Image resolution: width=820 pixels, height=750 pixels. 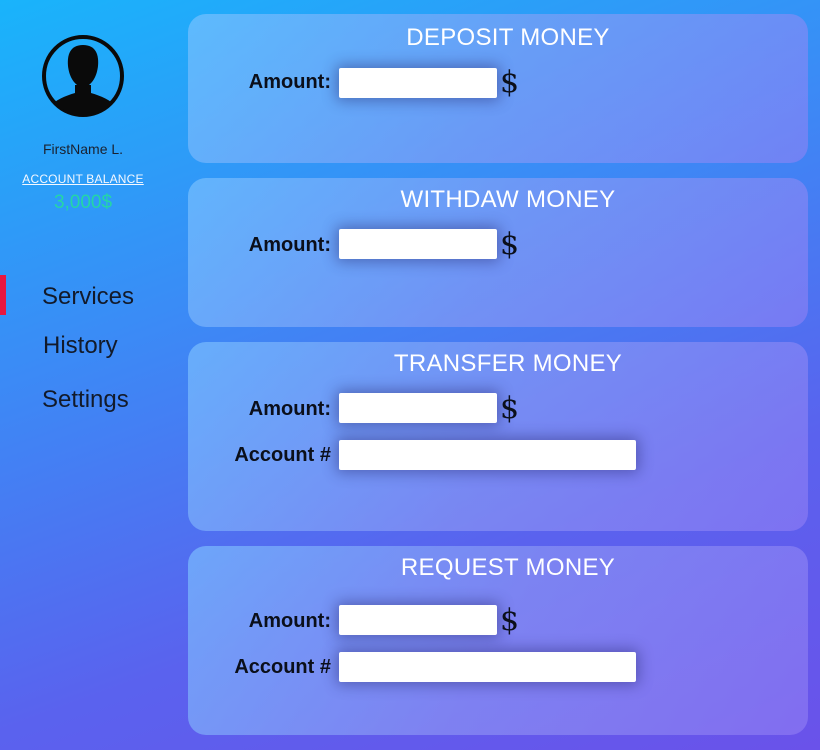 I want to click on request-title: REQUEST MONEY, so click(x=508, y=567).